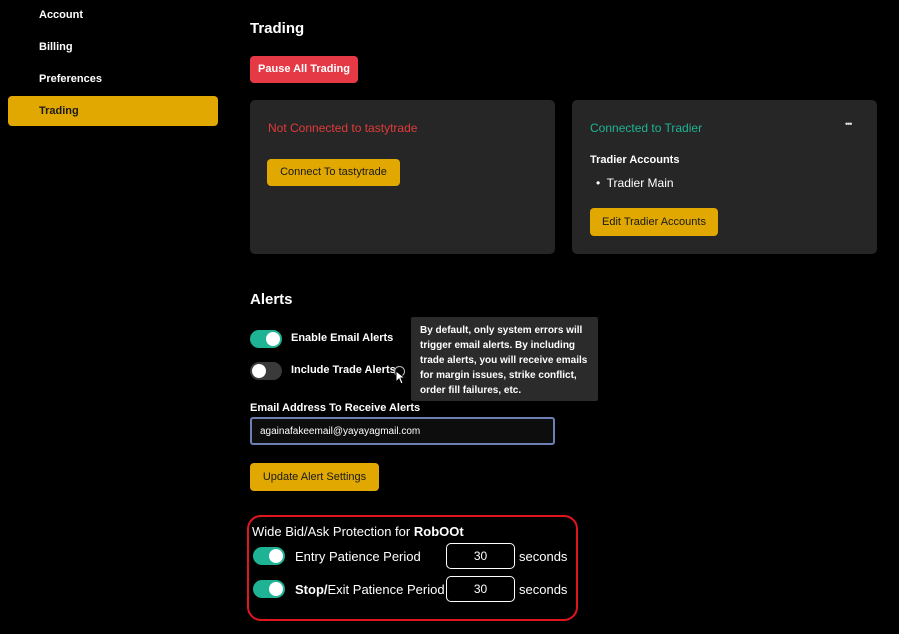 This screenshot has width=899, height=634. What do you see at coordinates (113, 47) in the screenshot?
I see `sidebar-item-billing: Billing` at bounding box center [113, 47].